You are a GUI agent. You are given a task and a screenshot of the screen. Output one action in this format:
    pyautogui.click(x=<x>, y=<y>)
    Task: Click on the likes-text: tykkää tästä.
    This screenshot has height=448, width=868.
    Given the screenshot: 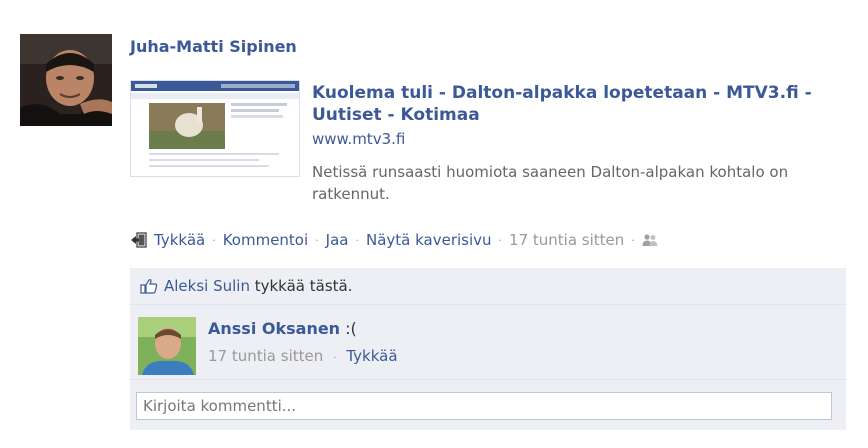 What is the action you would take?
    pyautogui.click(x=301, y=286)
    